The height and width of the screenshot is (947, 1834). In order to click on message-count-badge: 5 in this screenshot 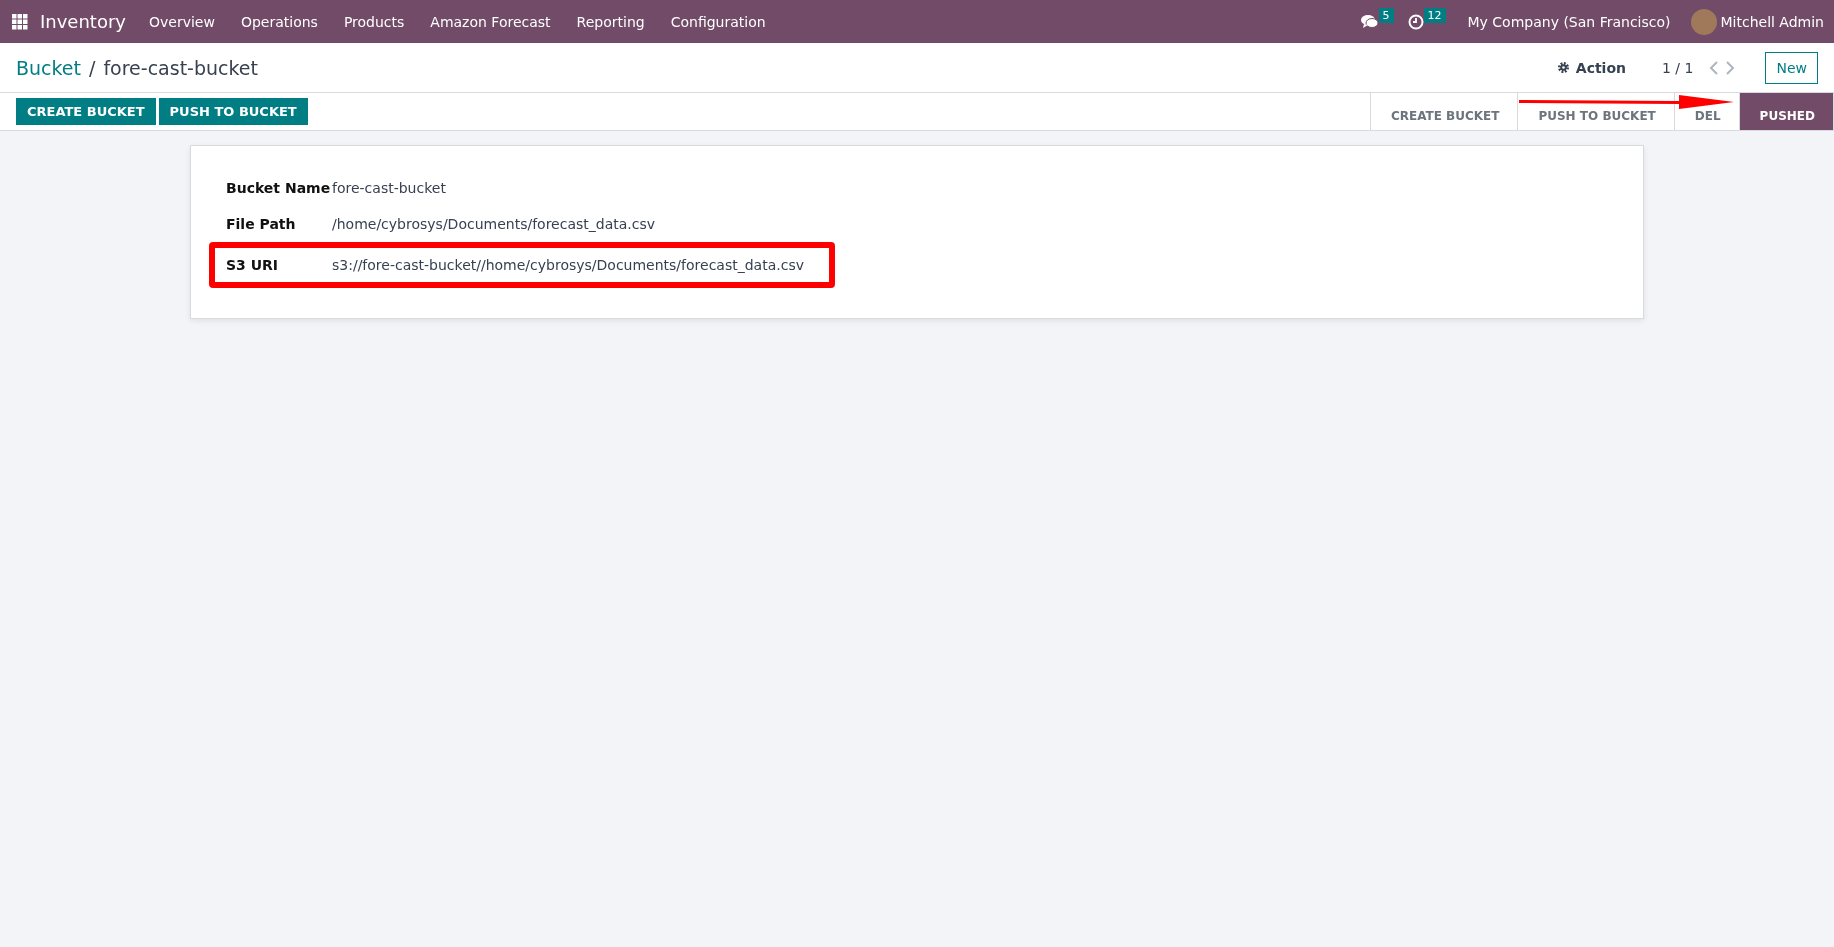, I will do `click(1386, 15)`.